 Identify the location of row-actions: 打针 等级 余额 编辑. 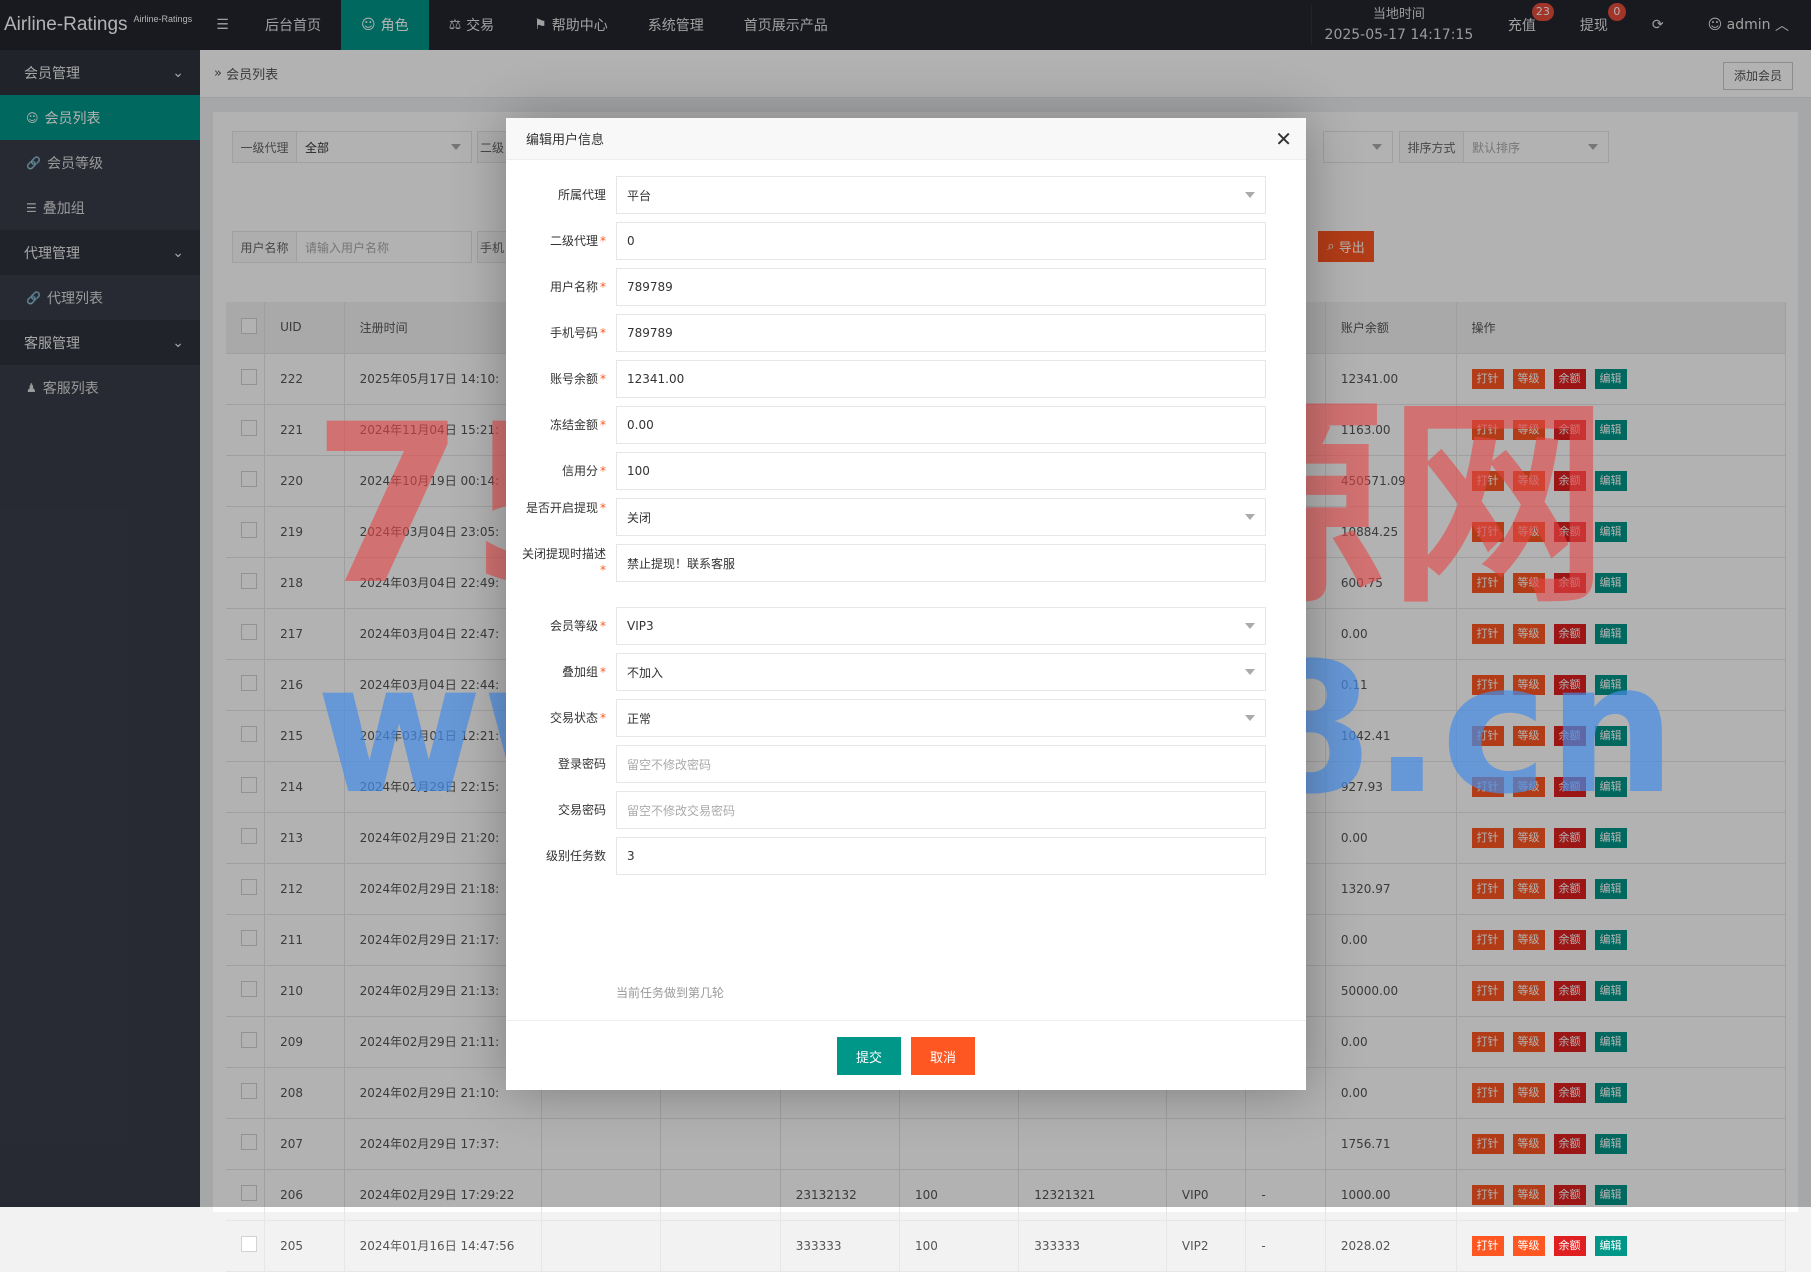
(1621, 1246).